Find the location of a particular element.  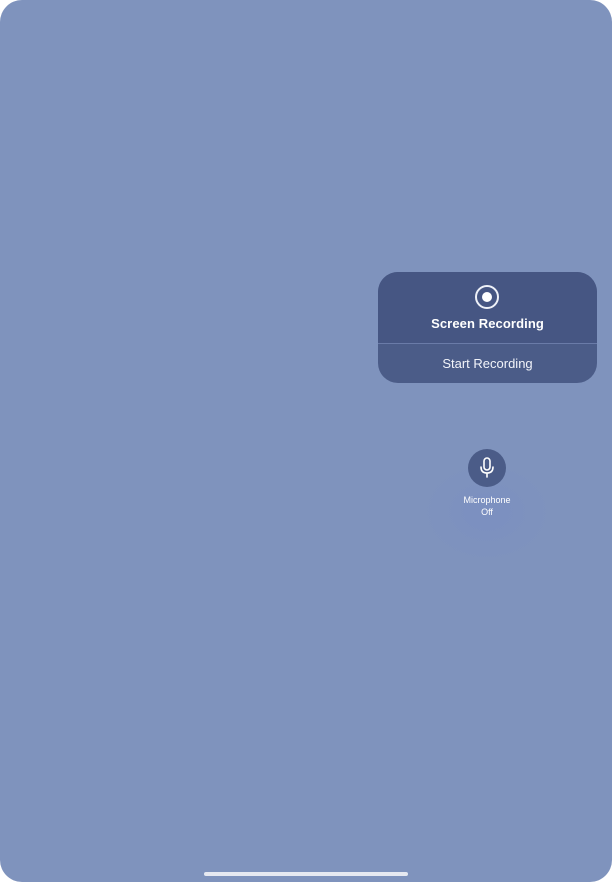

record-dot is located at coordinates (487, 297).